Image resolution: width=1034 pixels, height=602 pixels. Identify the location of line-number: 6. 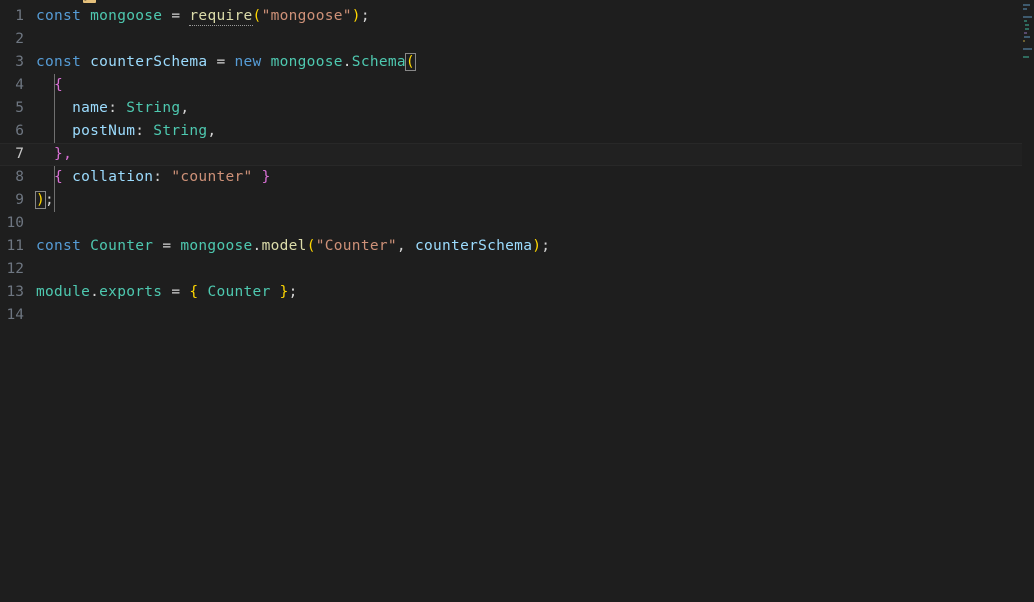
(12, 131).